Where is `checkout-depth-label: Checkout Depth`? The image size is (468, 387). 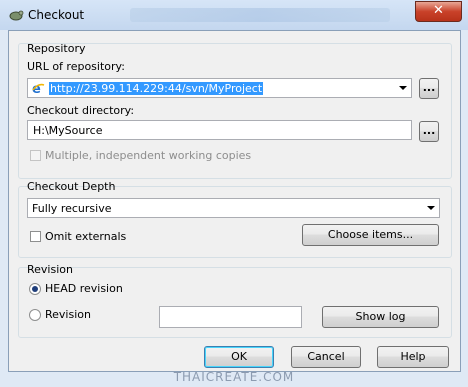 checkout-depth-label: Checkout Depth is located at coordinates (71, 186).